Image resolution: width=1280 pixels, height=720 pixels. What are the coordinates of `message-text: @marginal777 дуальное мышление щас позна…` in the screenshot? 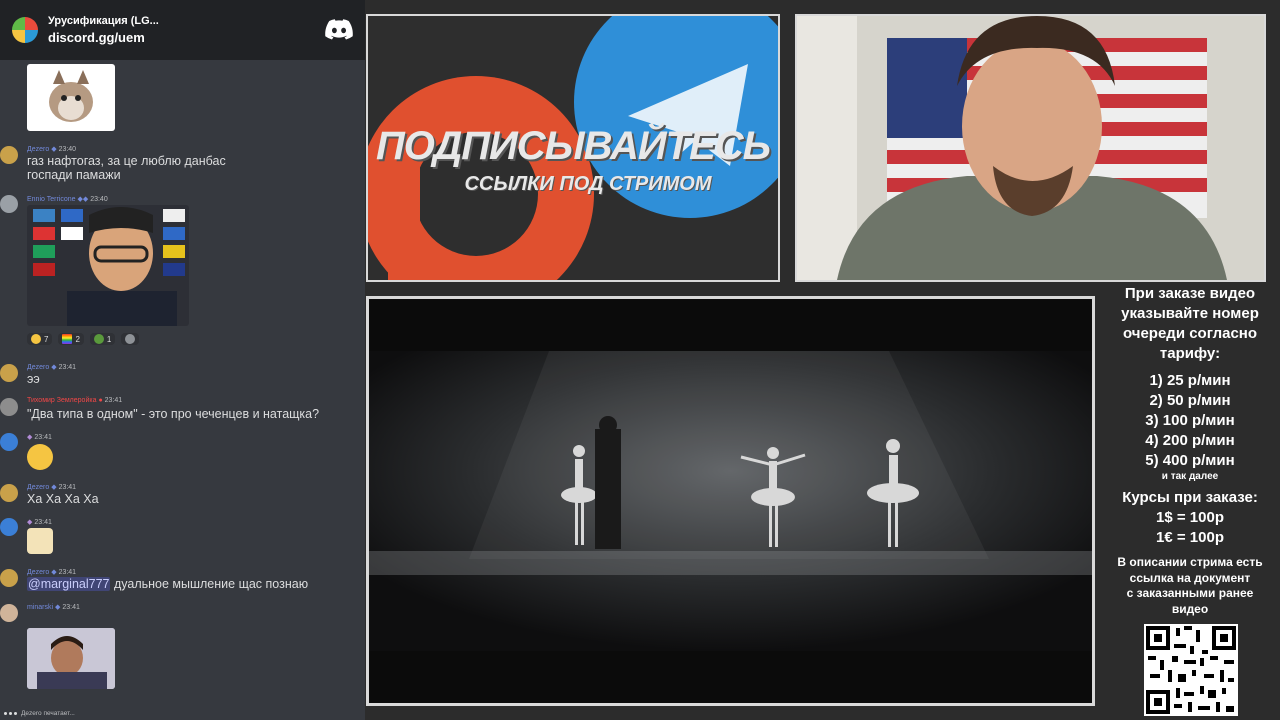 It's located at (167, 584).